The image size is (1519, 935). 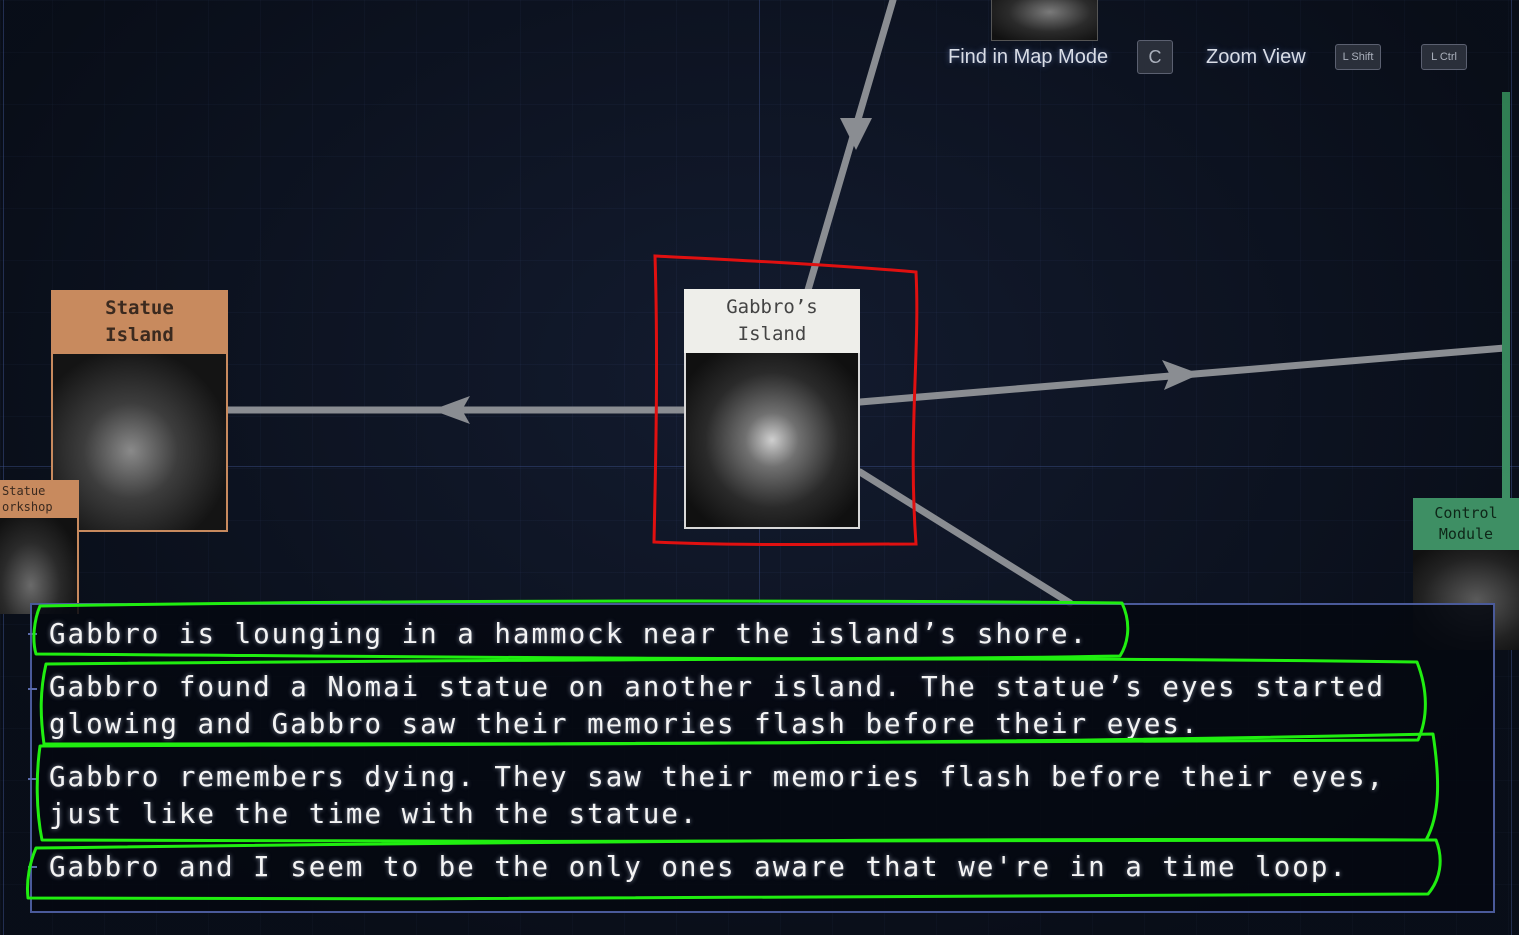 What do you see at coordinates (1466, 524) in the screenshot?
I see `card-title: Control Module` at bounding box center [1466, 524].